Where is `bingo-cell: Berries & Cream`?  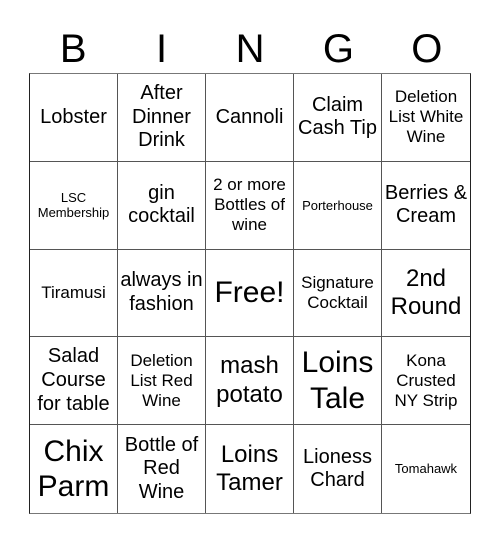 bingo-cell: Berries & Cream is located at coordinates (426, 206).